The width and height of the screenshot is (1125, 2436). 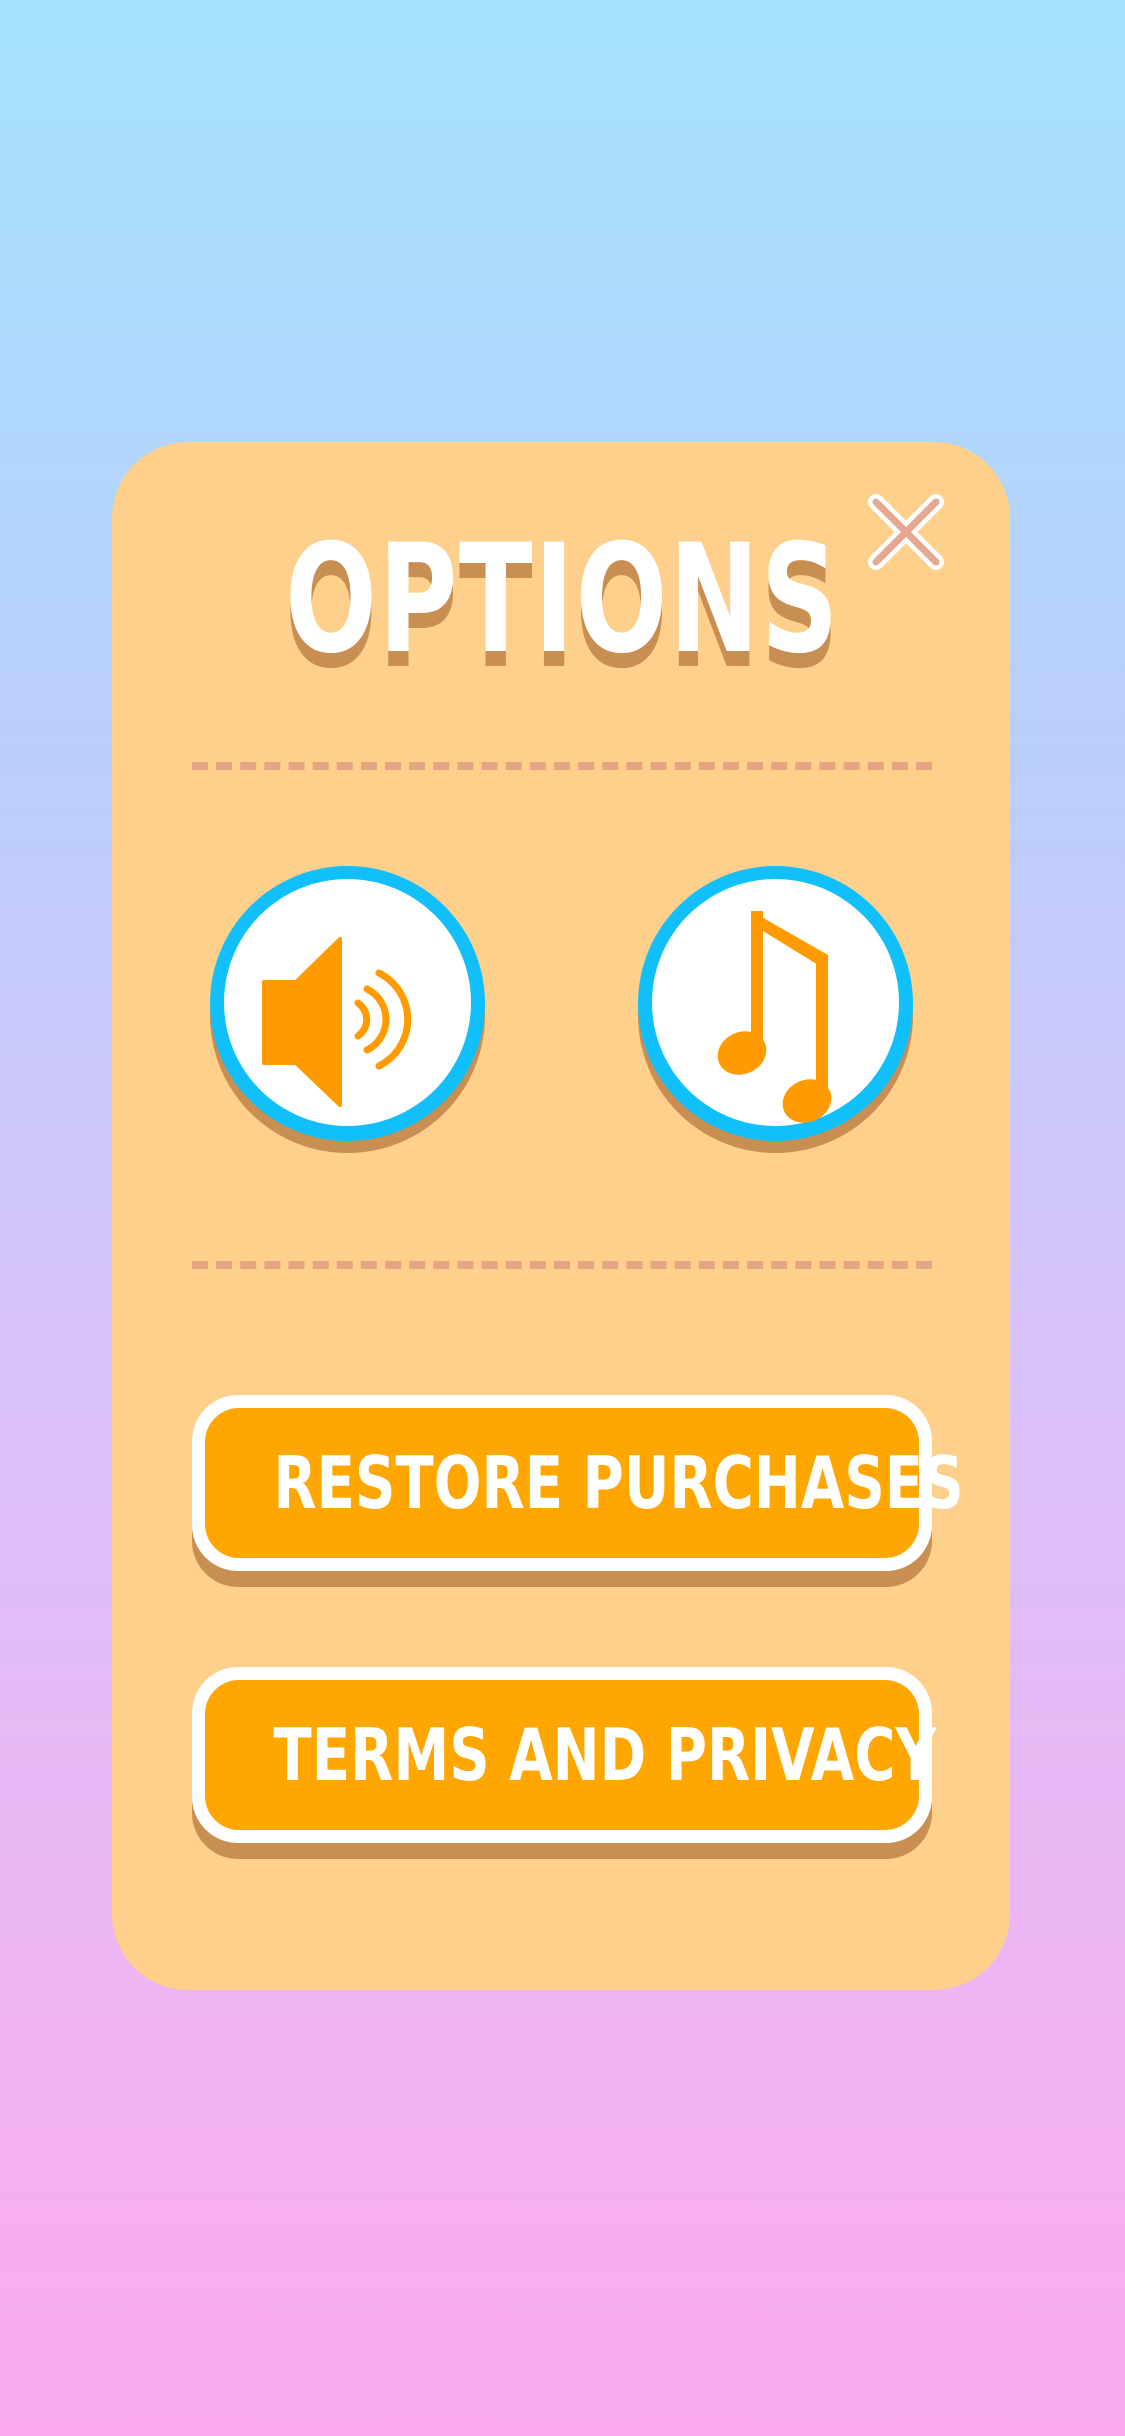 What do you see at coordinates (618, 1483) in the screenshot?
I see `restore-purchases-label: RESTORE PURCHASES` at bounding box center [618, 1483].